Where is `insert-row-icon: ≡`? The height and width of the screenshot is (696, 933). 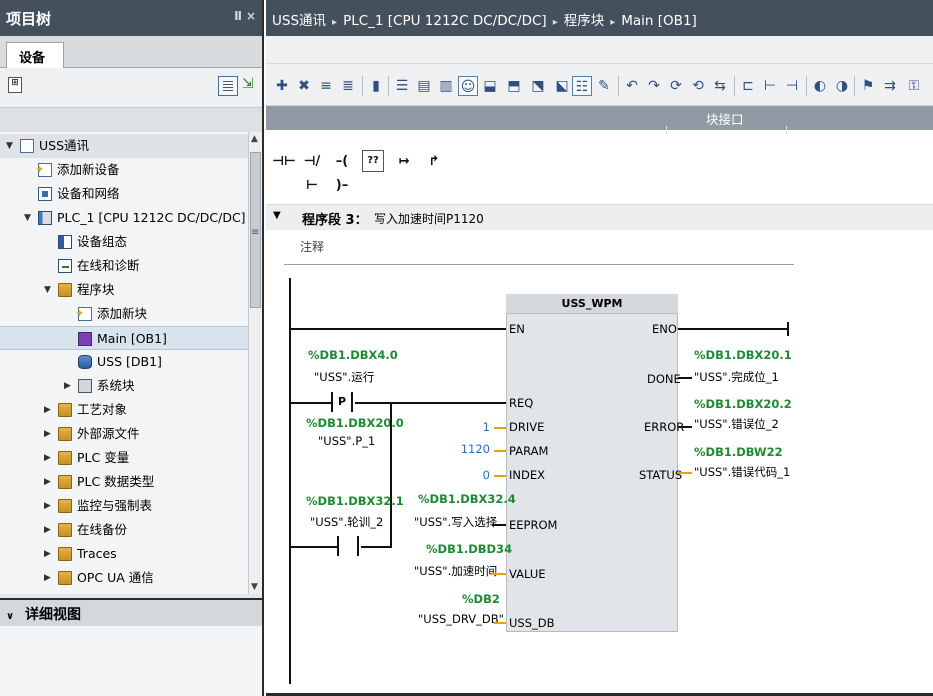 insert-row-icon: ≡ is located at coordinates (326, 86).